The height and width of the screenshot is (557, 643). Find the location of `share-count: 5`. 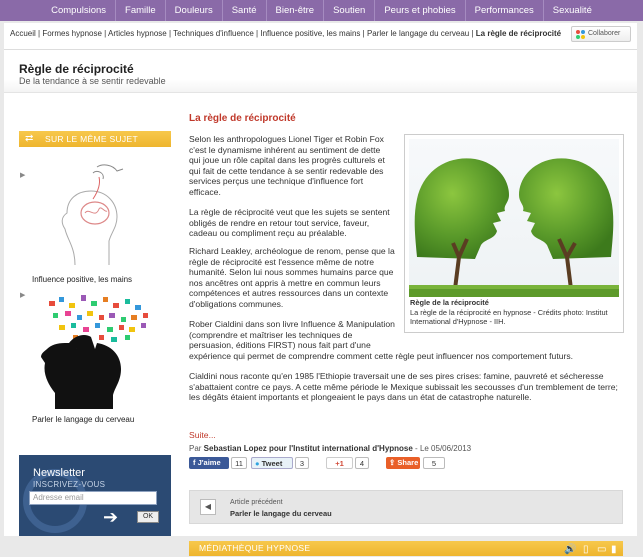

share-count: 5 is located at coordinates (434, 463).